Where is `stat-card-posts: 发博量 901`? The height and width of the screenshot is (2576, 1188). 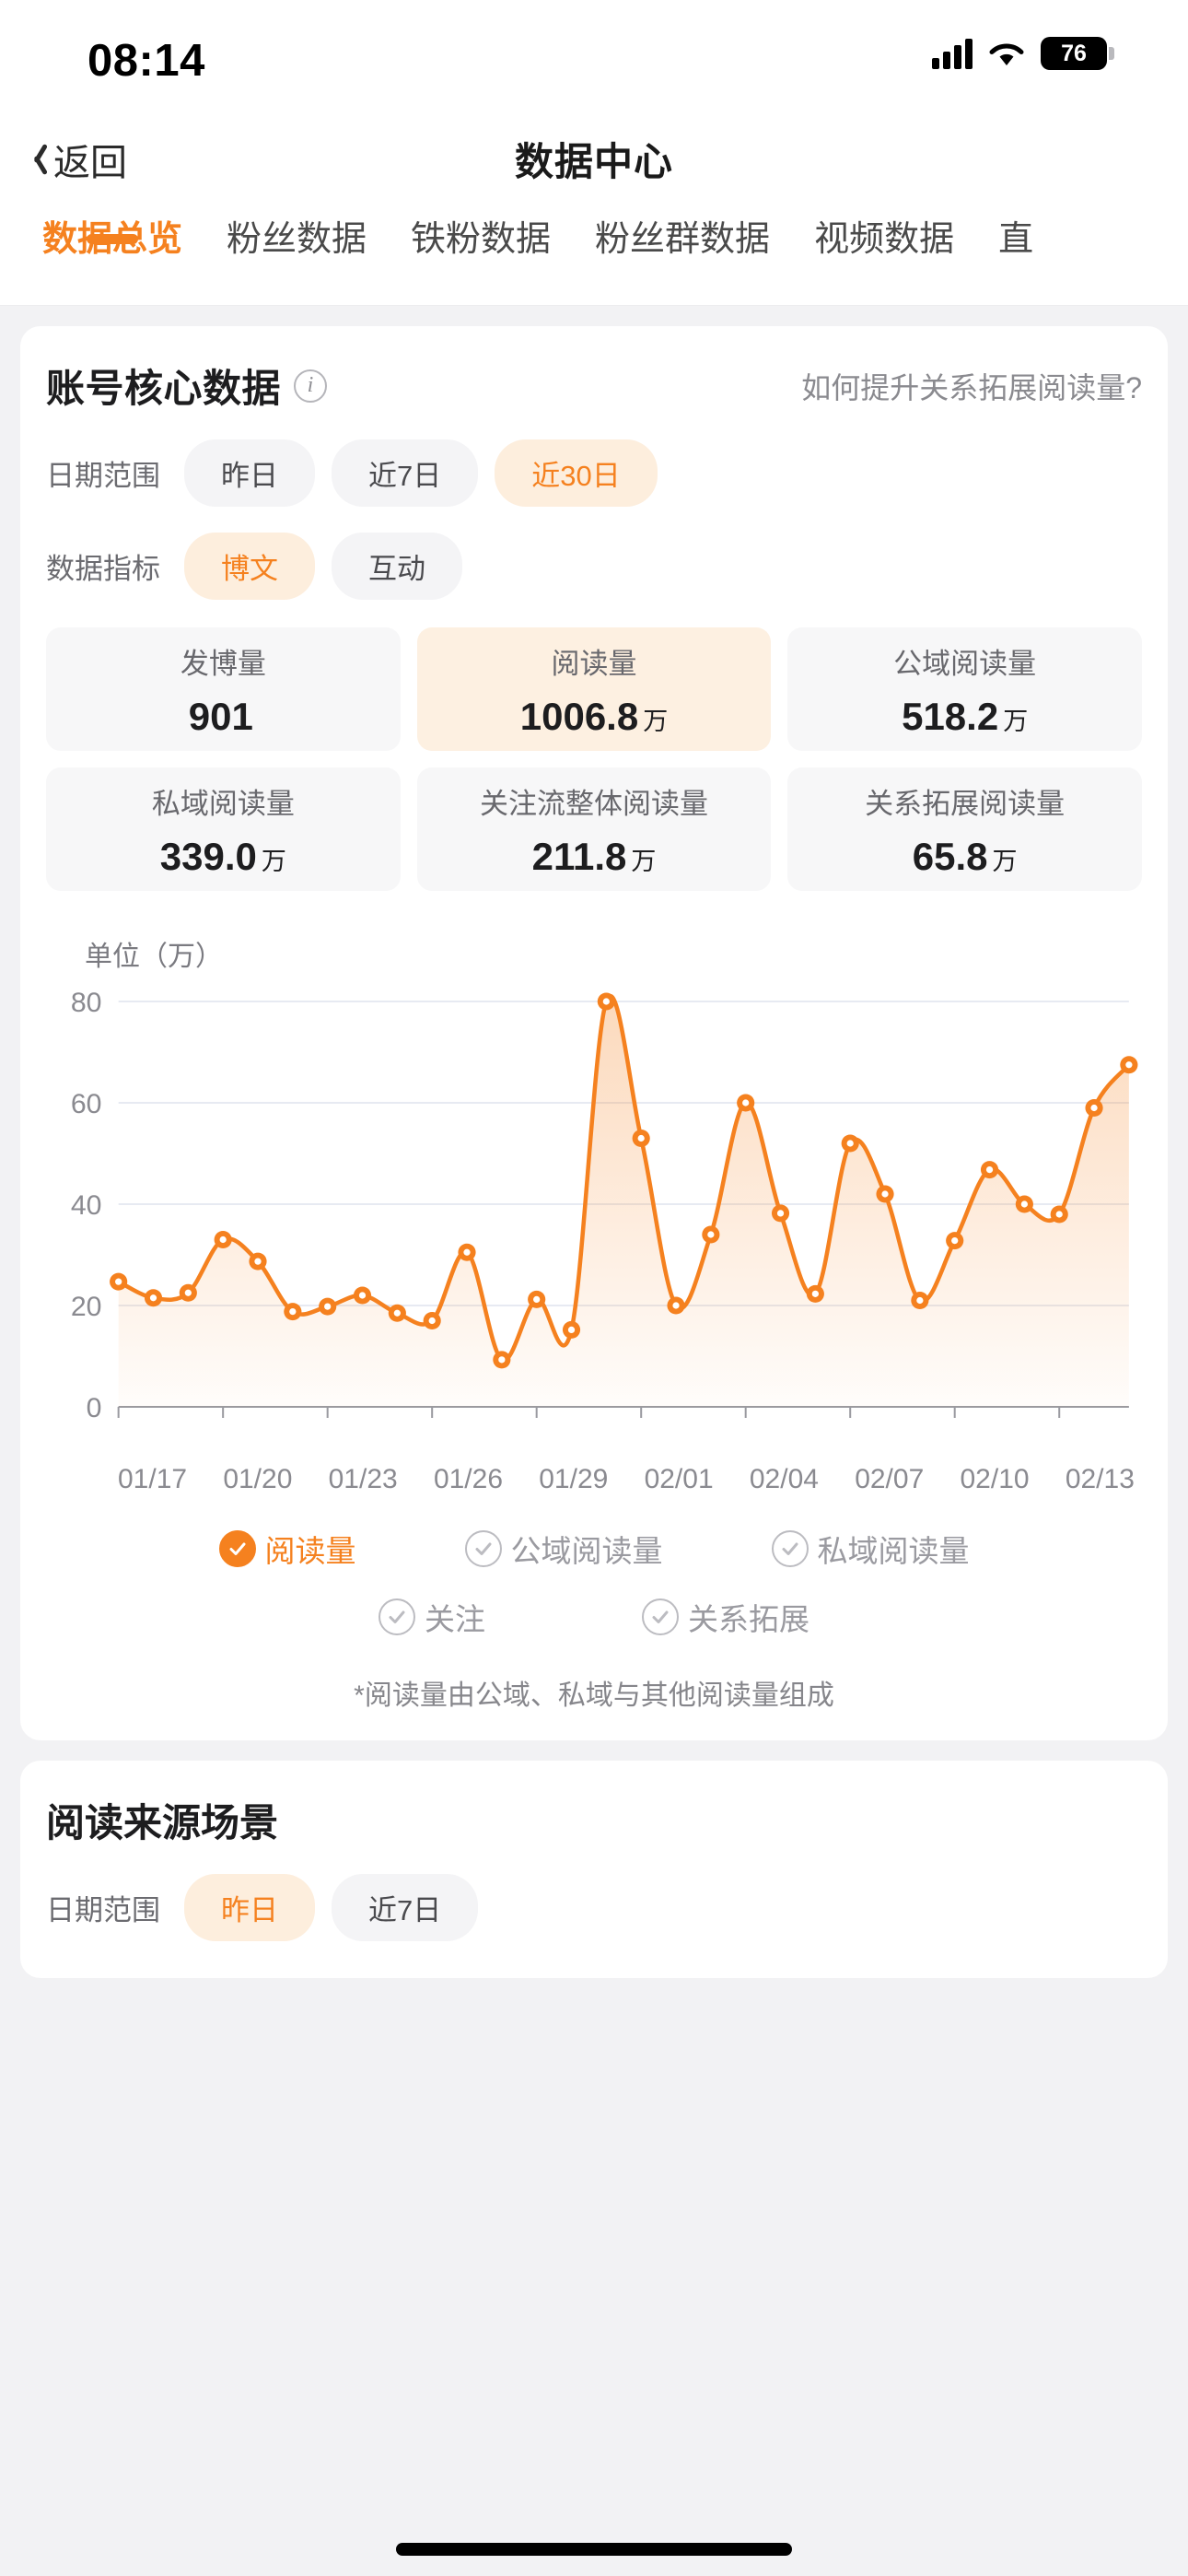
stat-card-posts: 发博量 901 is located at coordinates (223, 689).